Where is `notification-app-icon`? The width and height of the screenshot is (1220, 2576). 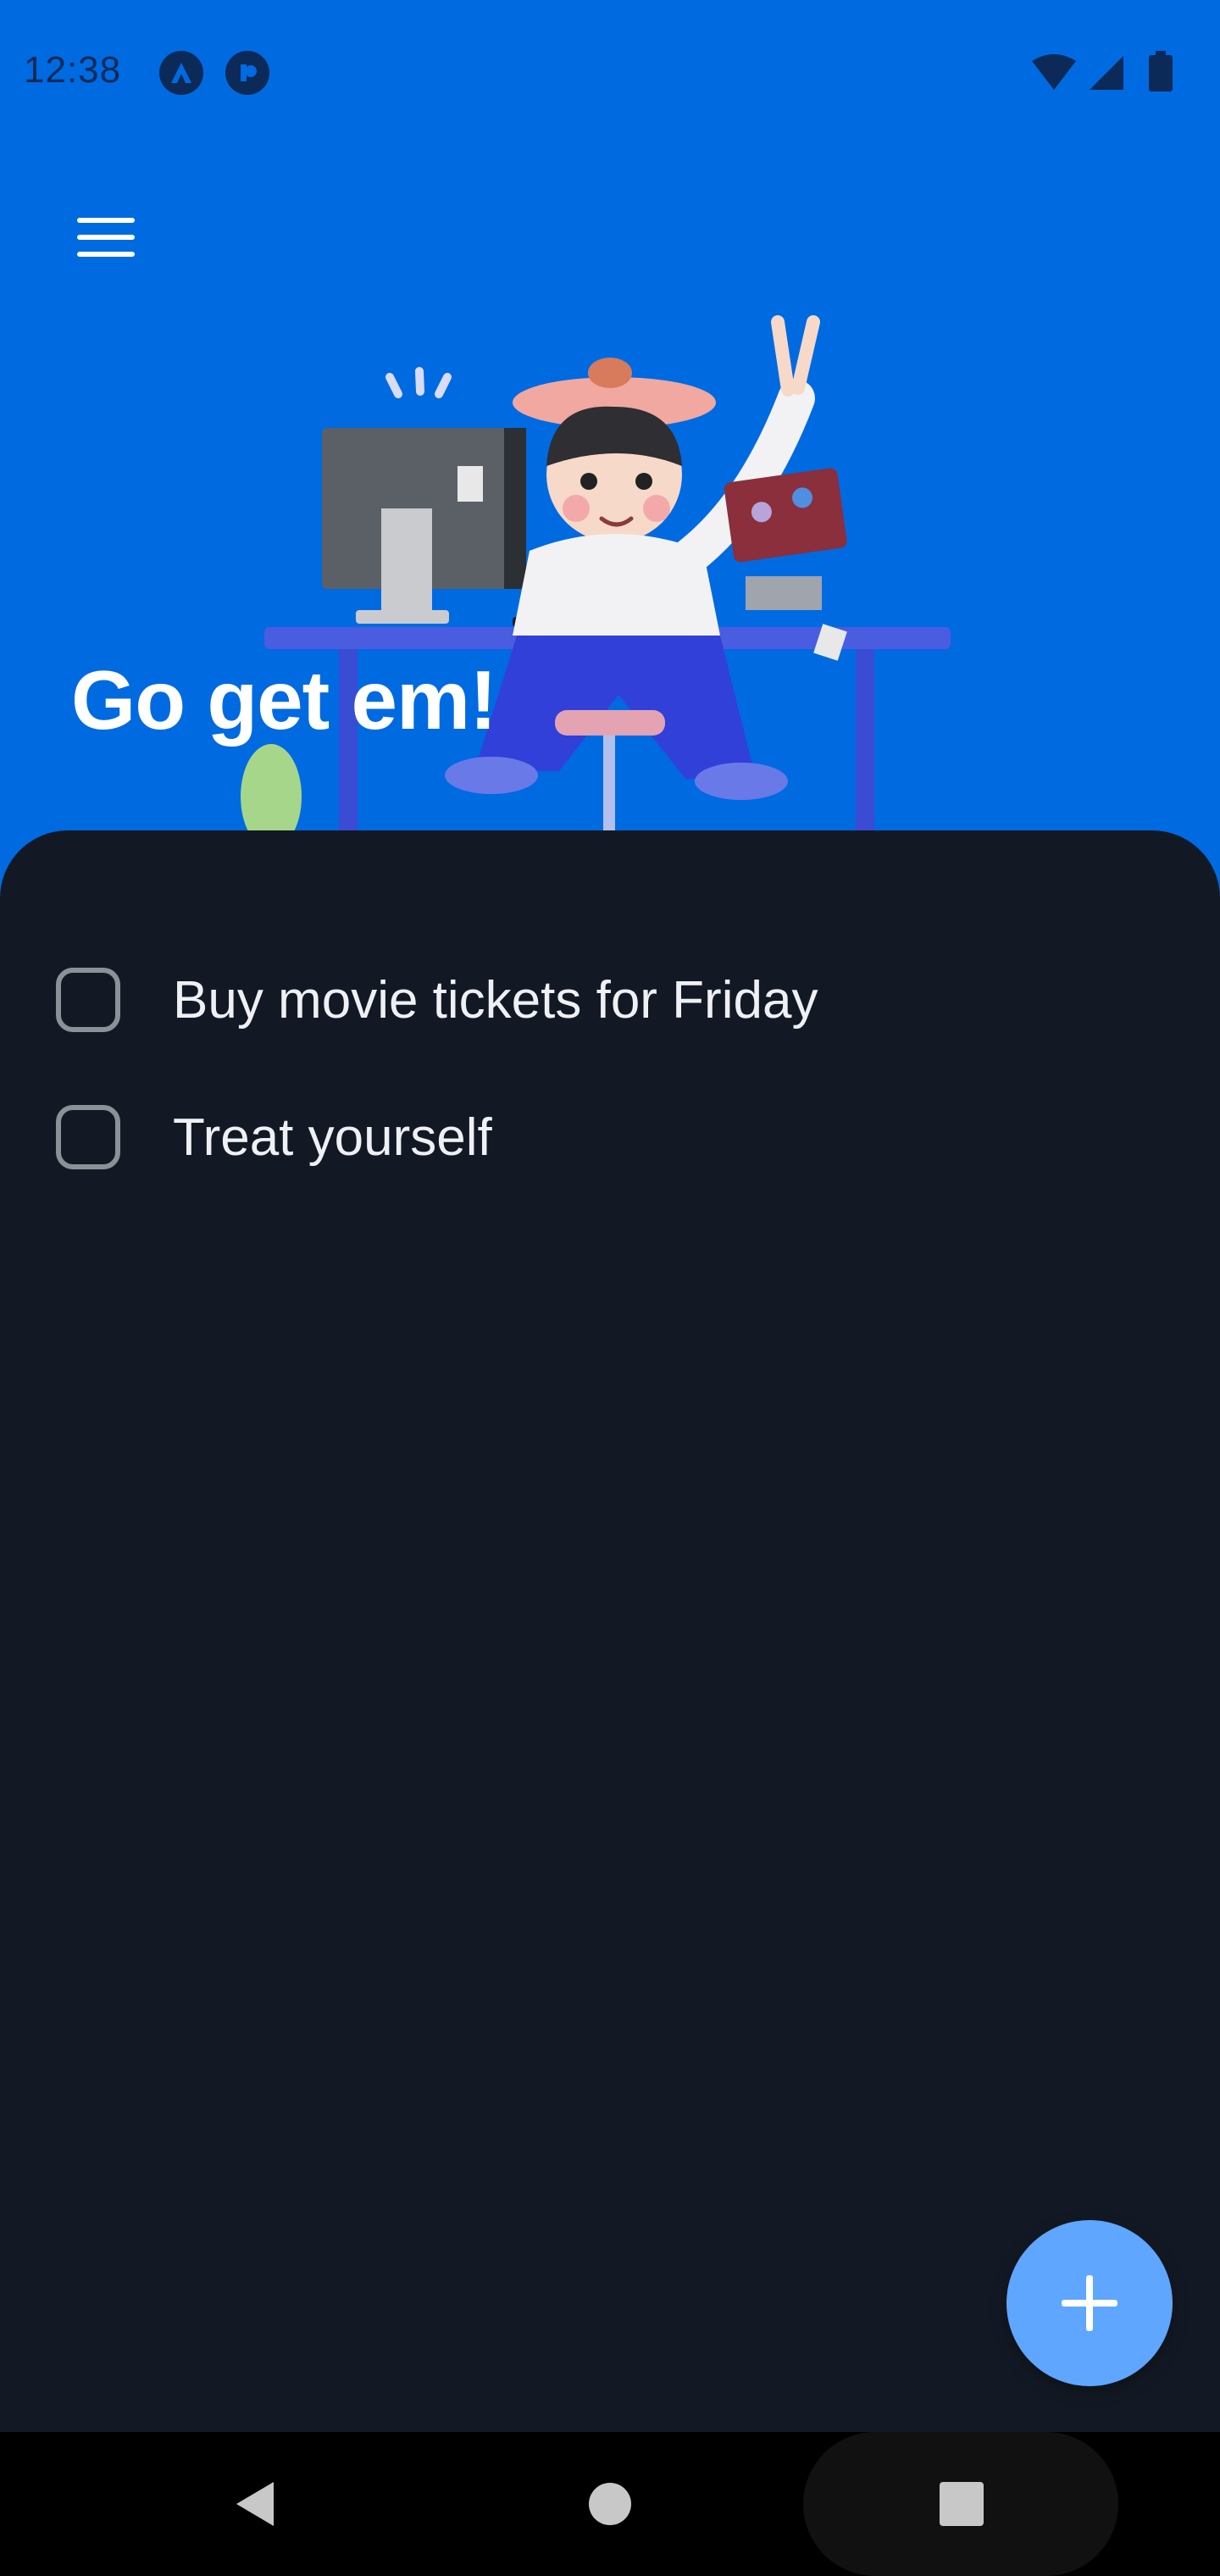 notification-app-icon is located at coordinates (247, 73).